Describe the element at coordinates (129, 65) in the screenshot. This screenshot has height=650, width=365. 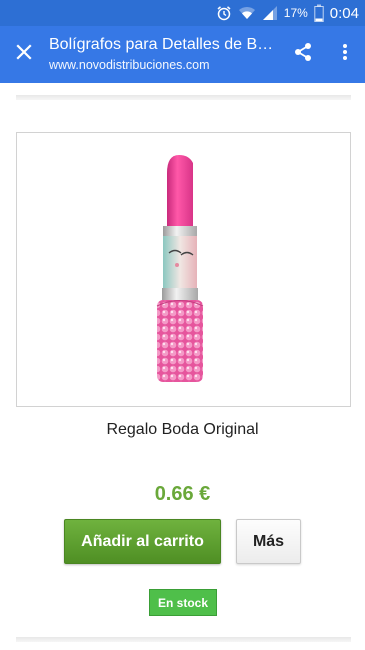
I see `page-url: www.novodistribuciones.com` at that location.